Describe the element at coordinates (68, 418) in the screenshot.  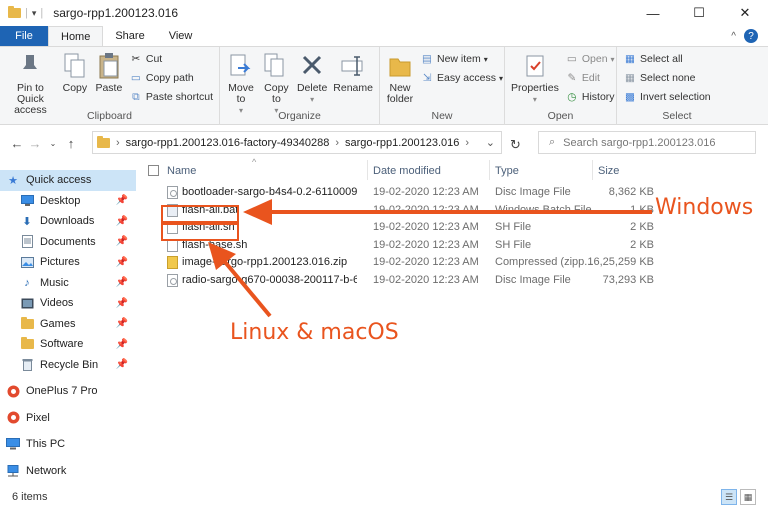
I see `sidebar-item-pixel: Pixel` at that location.